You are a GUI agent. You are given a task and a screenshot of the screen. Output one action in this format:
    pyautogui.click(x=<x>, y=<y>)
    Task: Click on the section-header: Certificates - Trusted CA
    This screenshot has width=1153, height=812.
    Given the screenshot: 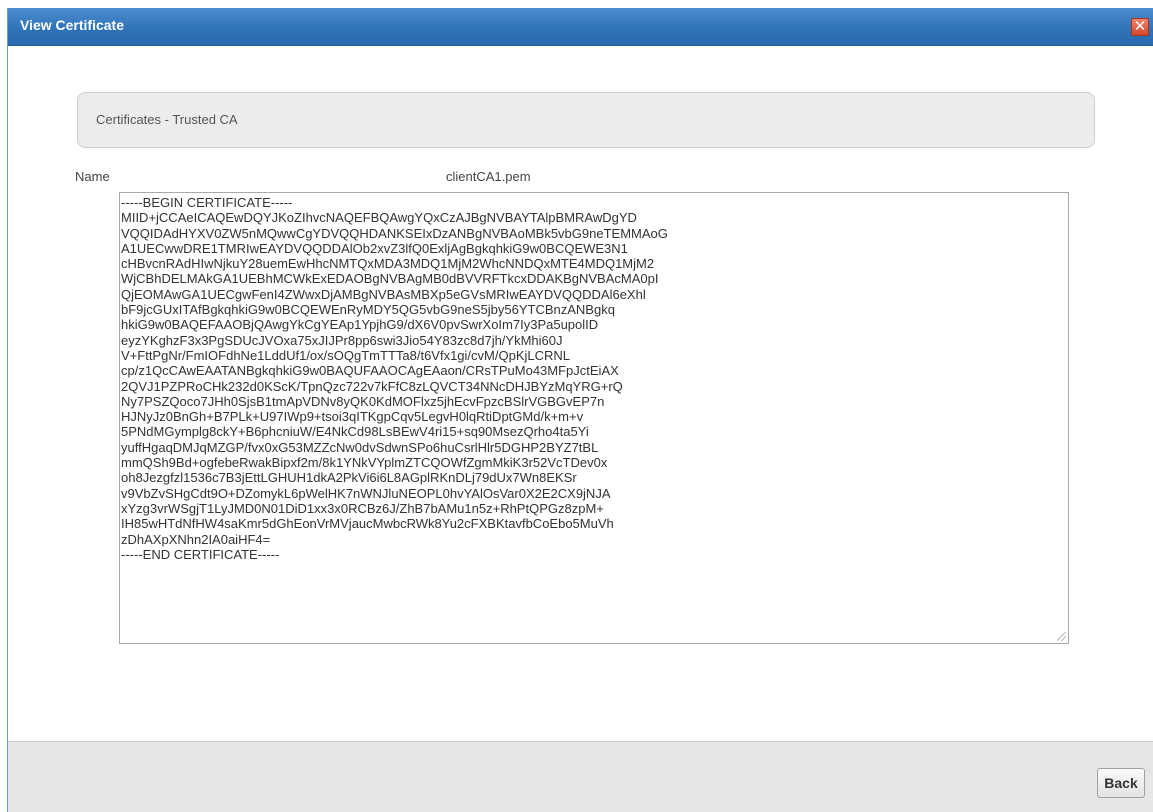 What is the action you would take?
    pyautogui.click(x=586, y=120)
    